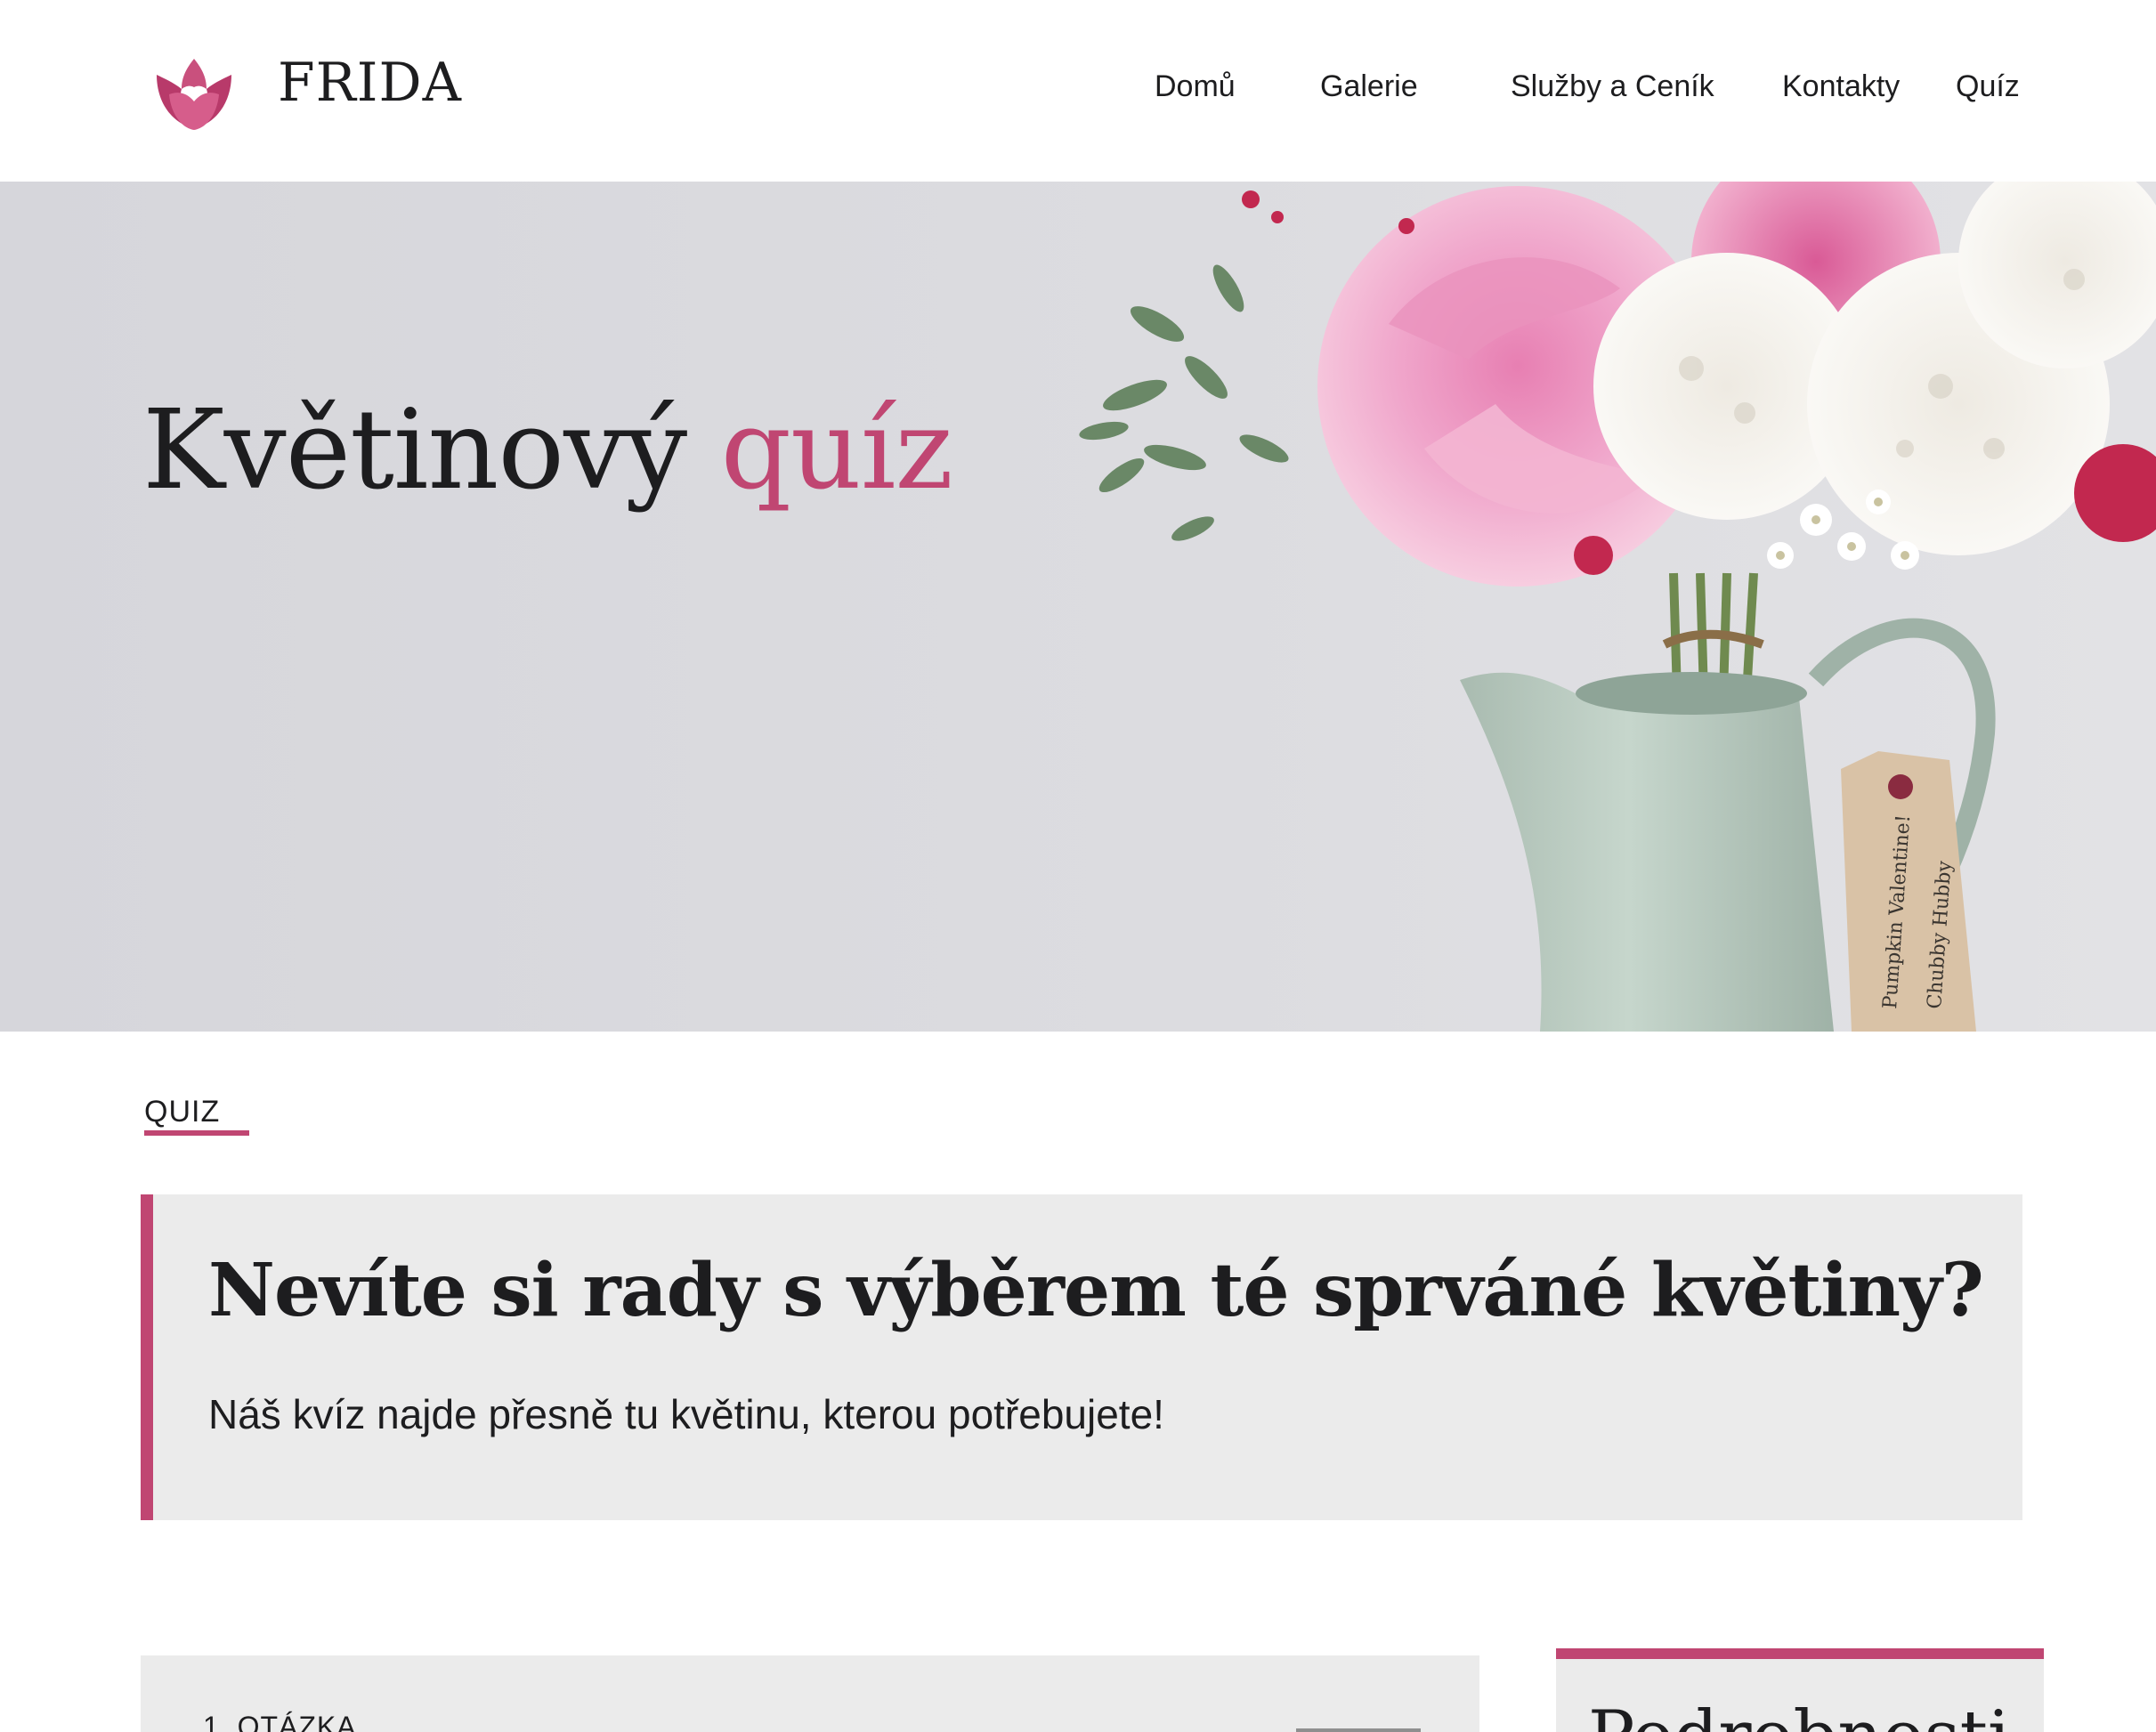 Image resolution: width=2156 pixels, height=1732 pixels. Describe the element at coordinates (1799, 1714) in the screenshot. I see `details-title: Podrobnosti` at that location.